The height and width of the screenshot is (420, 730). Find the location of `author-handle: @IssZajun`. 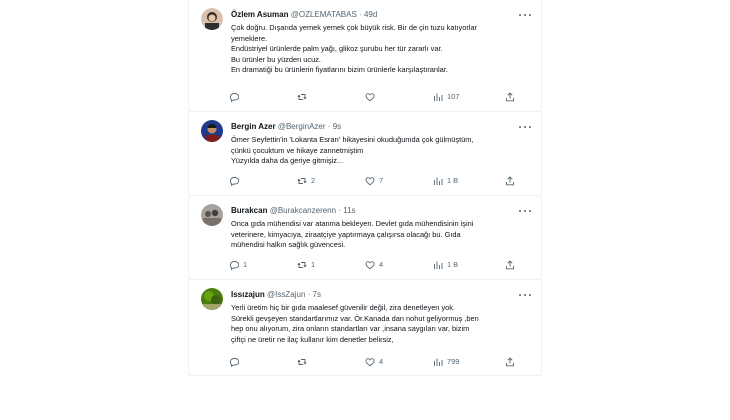

author-handle: @IssZajun is located at coordinates (286, 294).